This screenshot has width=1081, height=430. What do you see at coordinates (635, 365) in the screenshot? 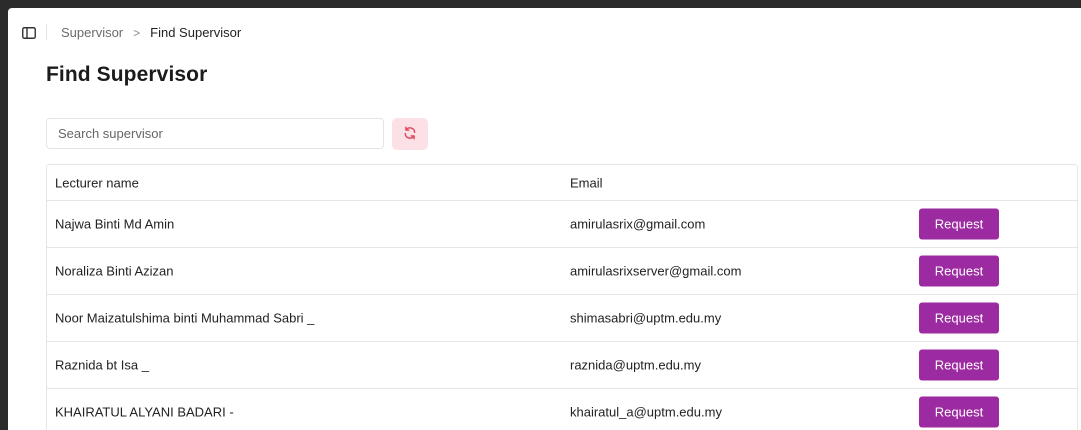
I see `lecturer-email: raznida@uptm.edu.my` at bounding box center [635, 365].